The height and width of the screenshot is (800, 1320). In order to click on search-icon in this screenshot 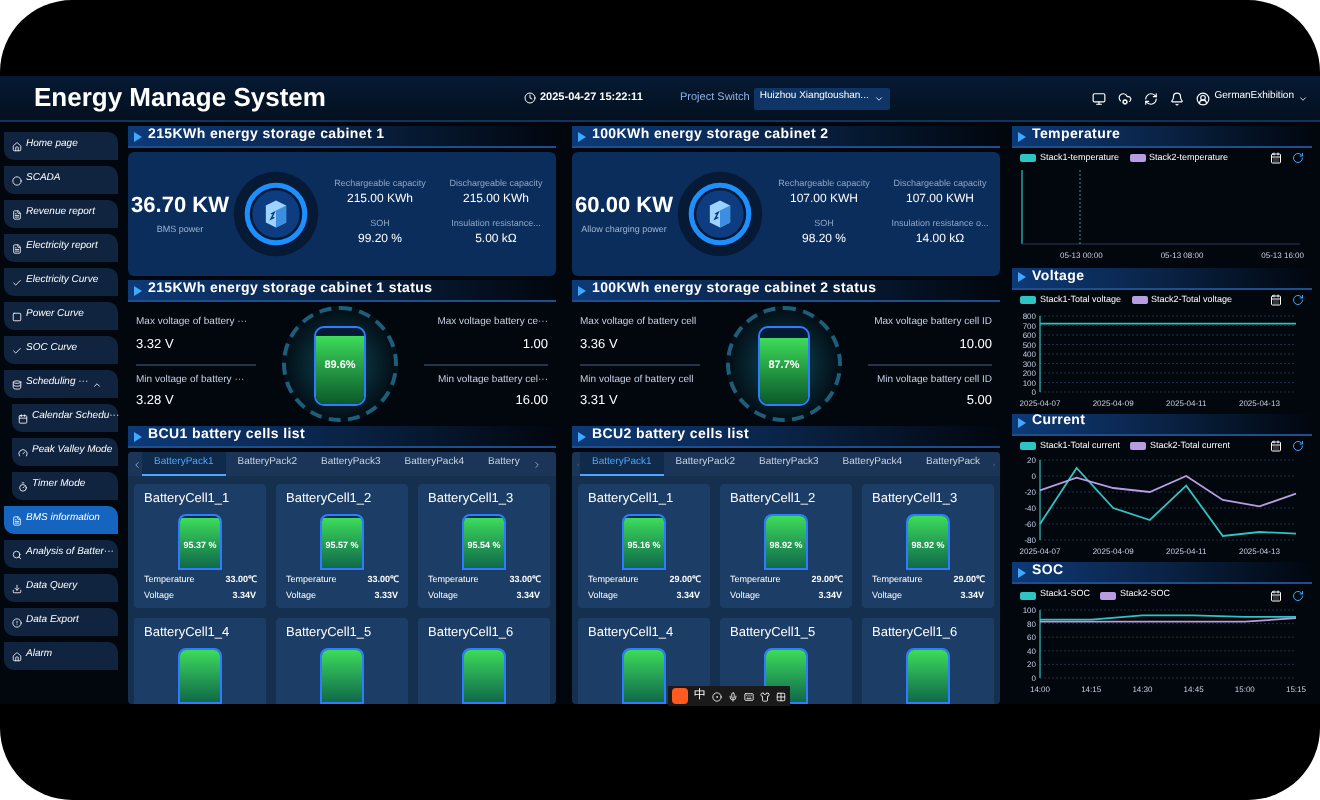, I will do `click(17, 554)`.